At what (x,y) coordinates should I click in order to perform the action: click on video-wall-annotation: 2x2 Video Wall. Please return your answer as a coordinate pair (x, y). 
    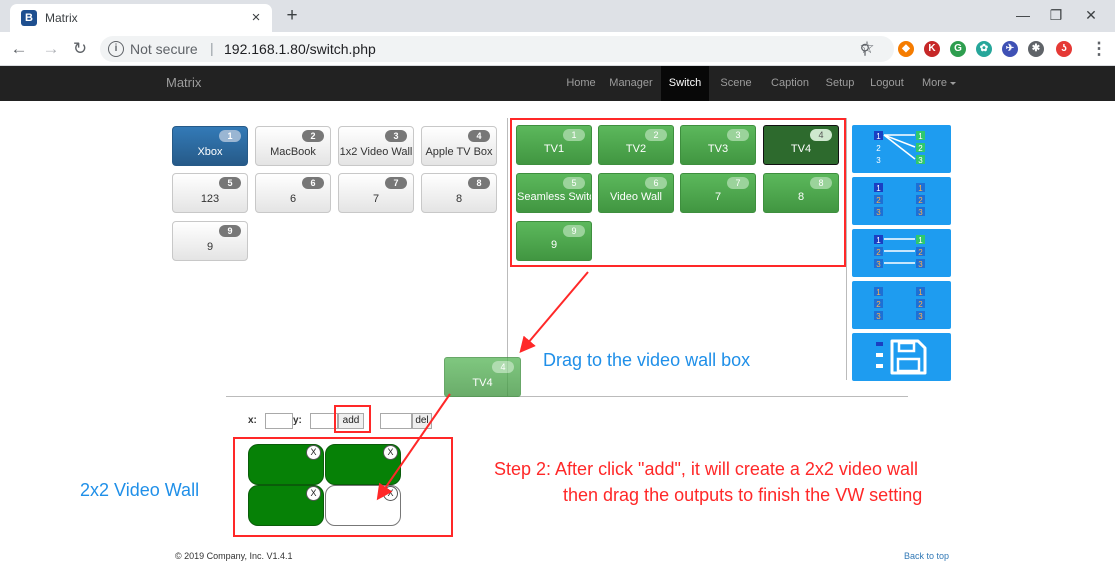
    Looking at the image, I should click on (140, 490).